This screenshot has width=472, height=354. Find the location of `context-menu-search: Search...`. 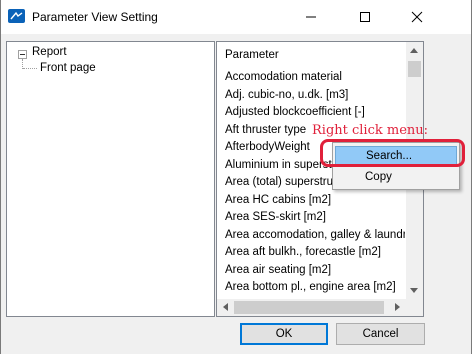

context-menu-search: Search... is located at coordinates (396, 156).